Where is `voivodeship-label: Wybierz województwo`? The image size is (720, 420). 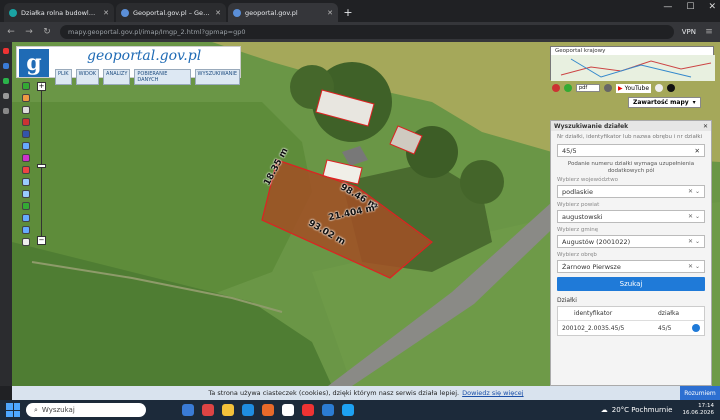
voivodeship-label: Wybierz województwo is located at coordinates (587, 180).